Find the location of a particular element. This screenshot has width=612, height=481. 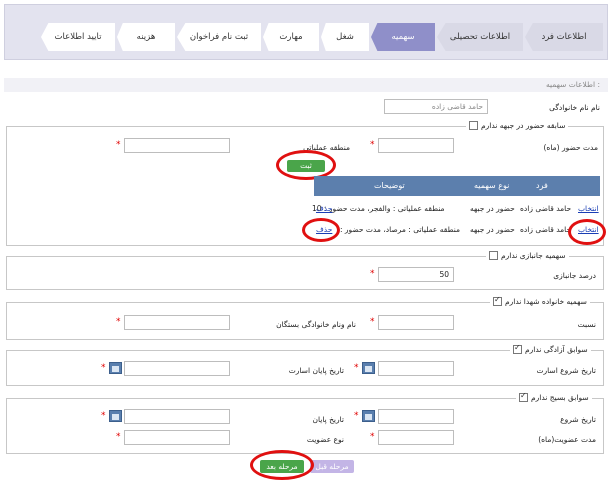

captivity-start-input is located at coordinates (416, 368).